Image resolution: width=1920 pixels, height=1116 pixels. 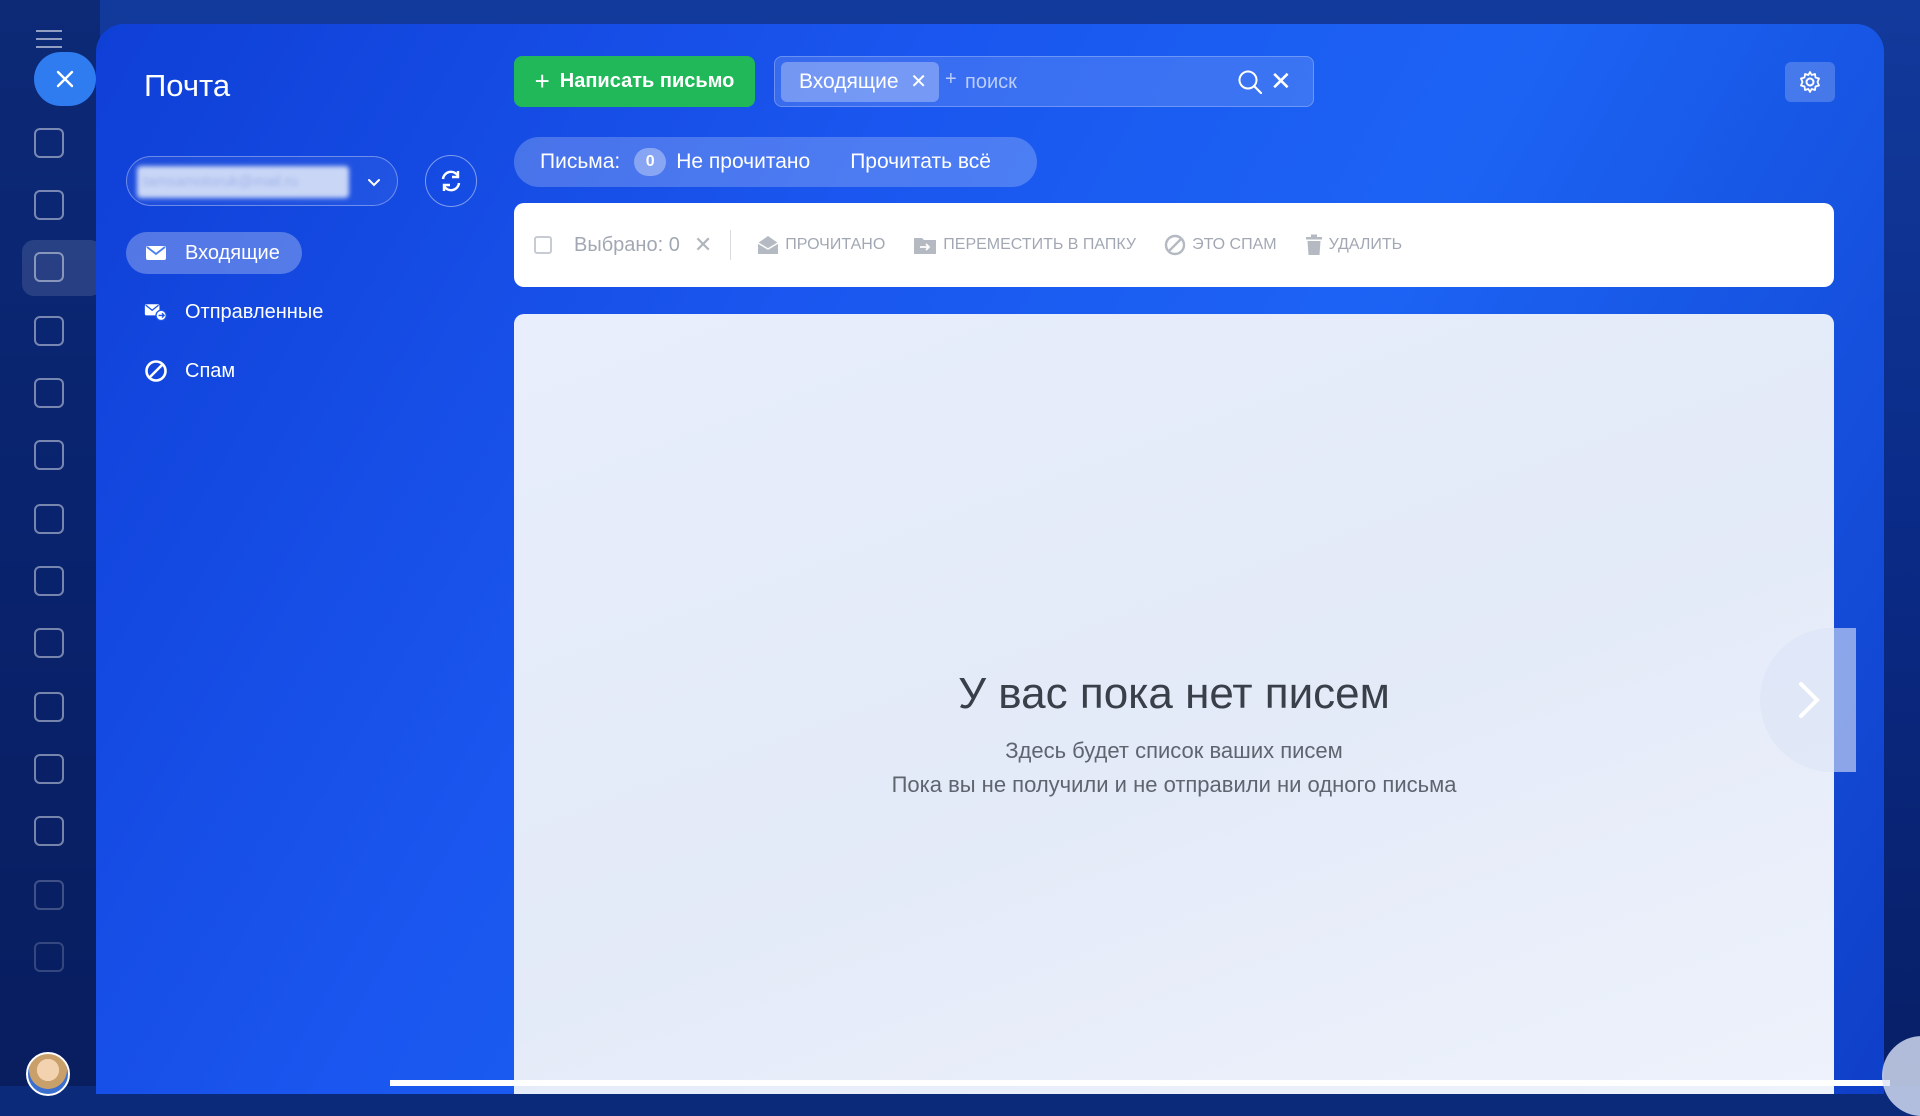 I want to click on mark-read-label: ПРОЧИТАНО, so click(x=835, y=245).